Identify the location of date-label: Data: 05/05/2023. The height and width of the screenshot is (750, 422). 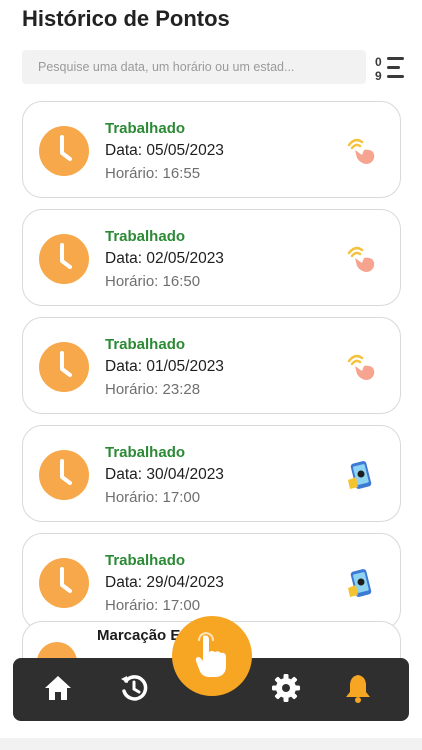
(164, 150).